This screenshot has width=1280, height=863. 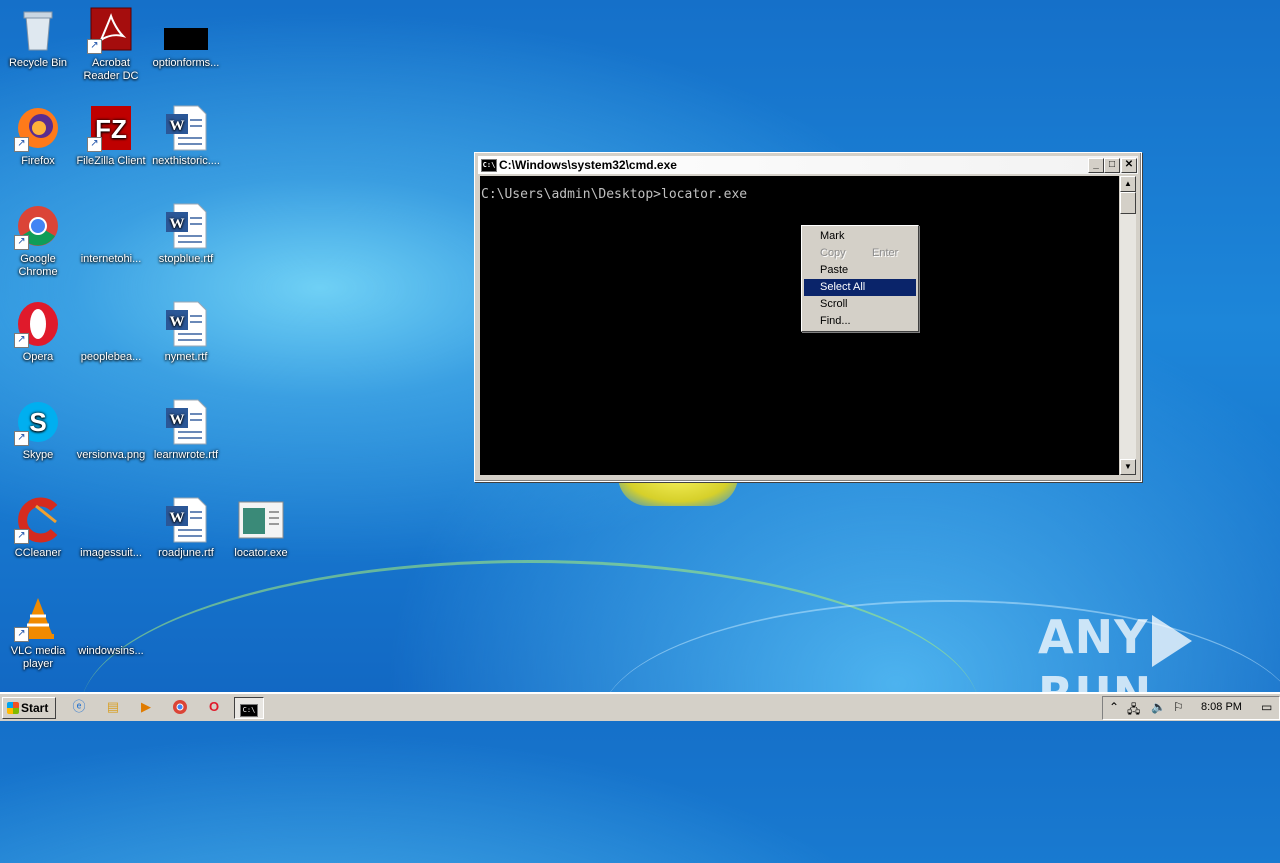 I want to click on desktop-icon-firefox: ↗ Firefox, so click(x=38, y=136).